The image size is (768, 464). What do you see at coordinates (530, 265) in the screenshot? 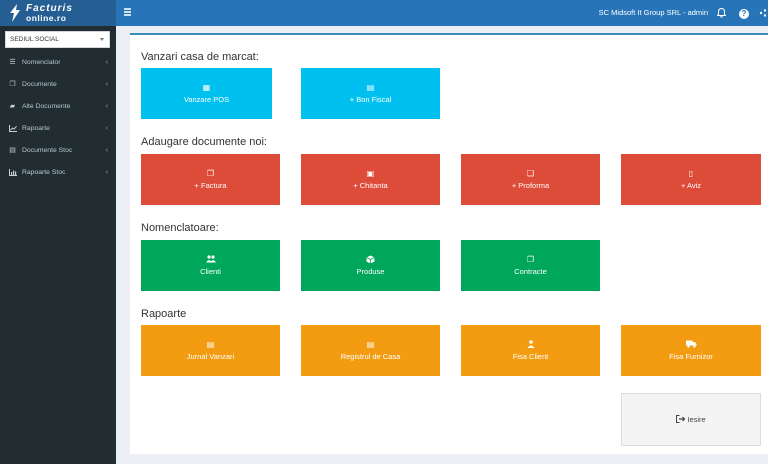
I see `contracte-button: ❐ Contracte` at bounding box center [530, 265].